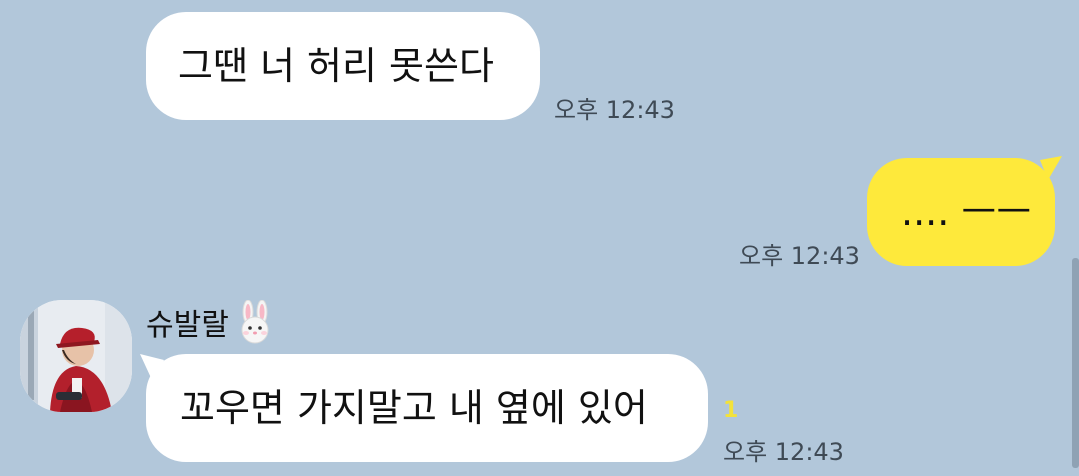 Image resolution: width=1079 pixels, height=476 pixels. What do you see at coordinates (1051, 168) in the screenshot?
I see `bubble-tail` at bounding box center [1051, 168].